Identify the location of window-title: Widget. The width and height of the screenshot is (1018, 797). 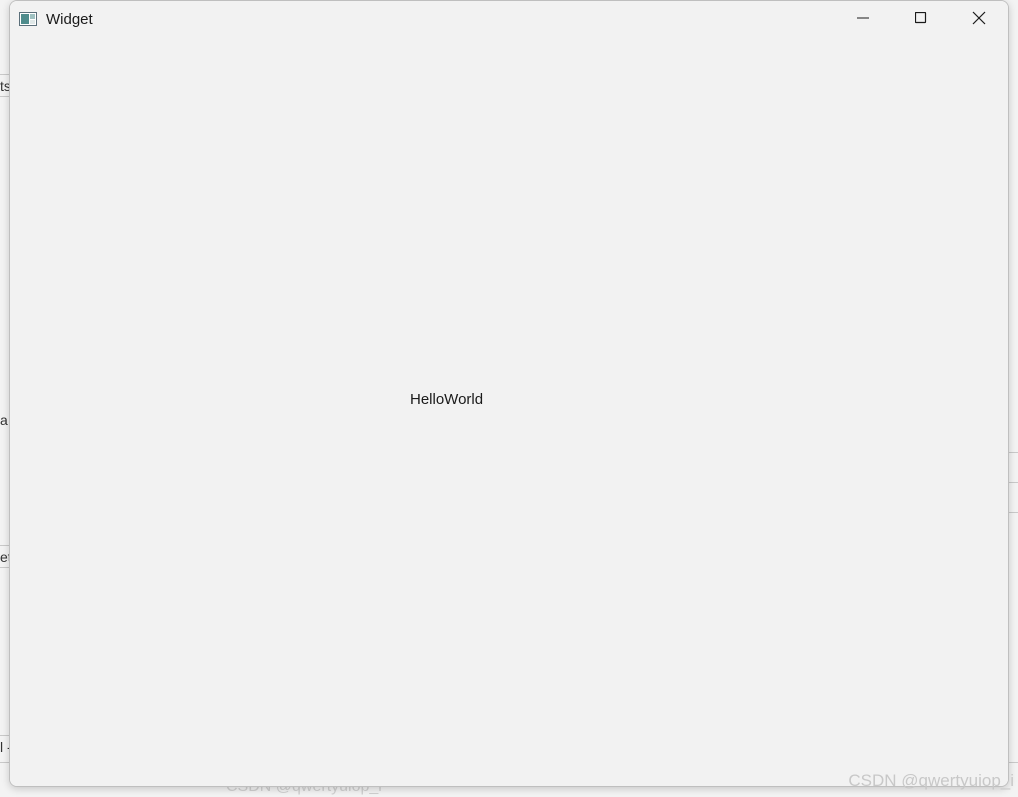
(69, 19).